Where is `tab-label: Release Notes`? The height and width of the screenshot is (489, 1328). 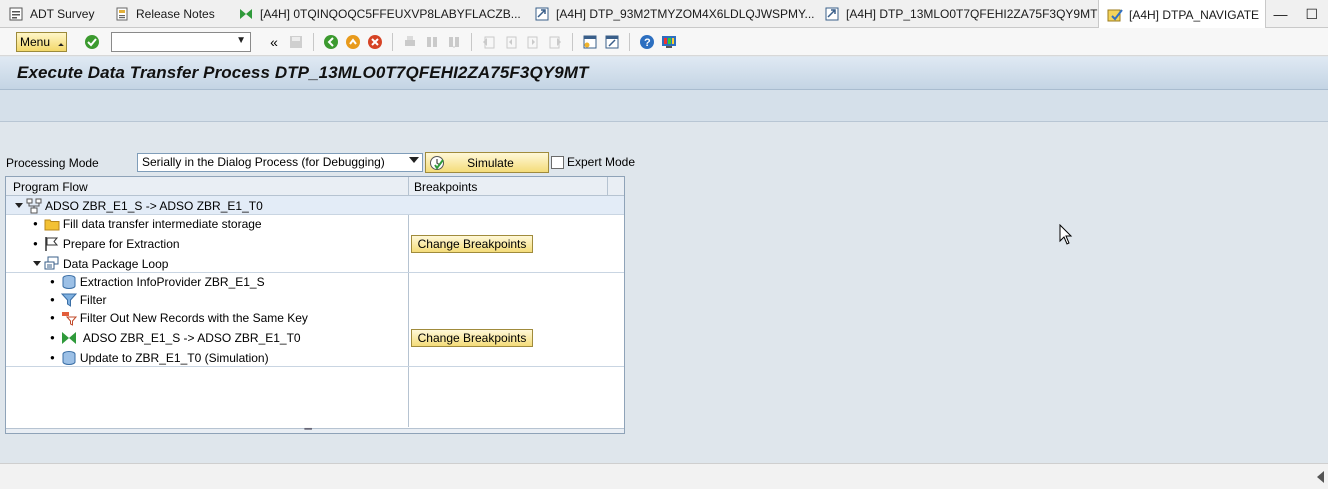 tab-label: Release Notes is located at coordinates (175, 14).